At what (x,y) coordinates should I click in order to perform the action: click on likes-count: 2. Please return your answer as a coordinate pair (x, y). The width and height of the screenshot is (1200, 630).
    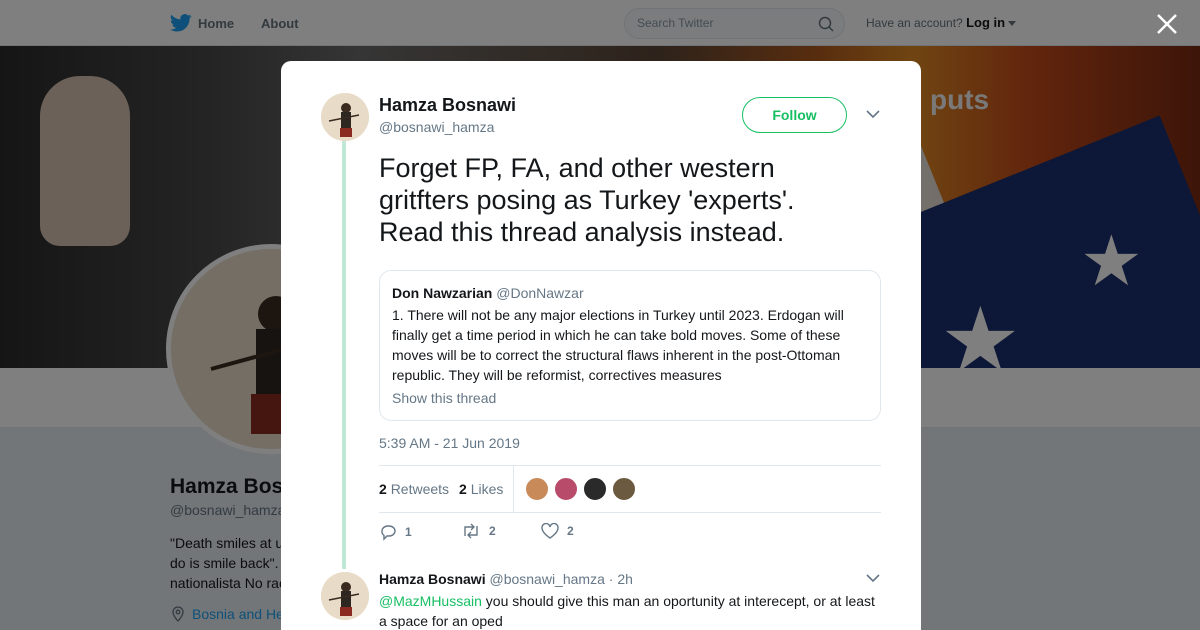
    Looking at the image, I should click on (463, 489).